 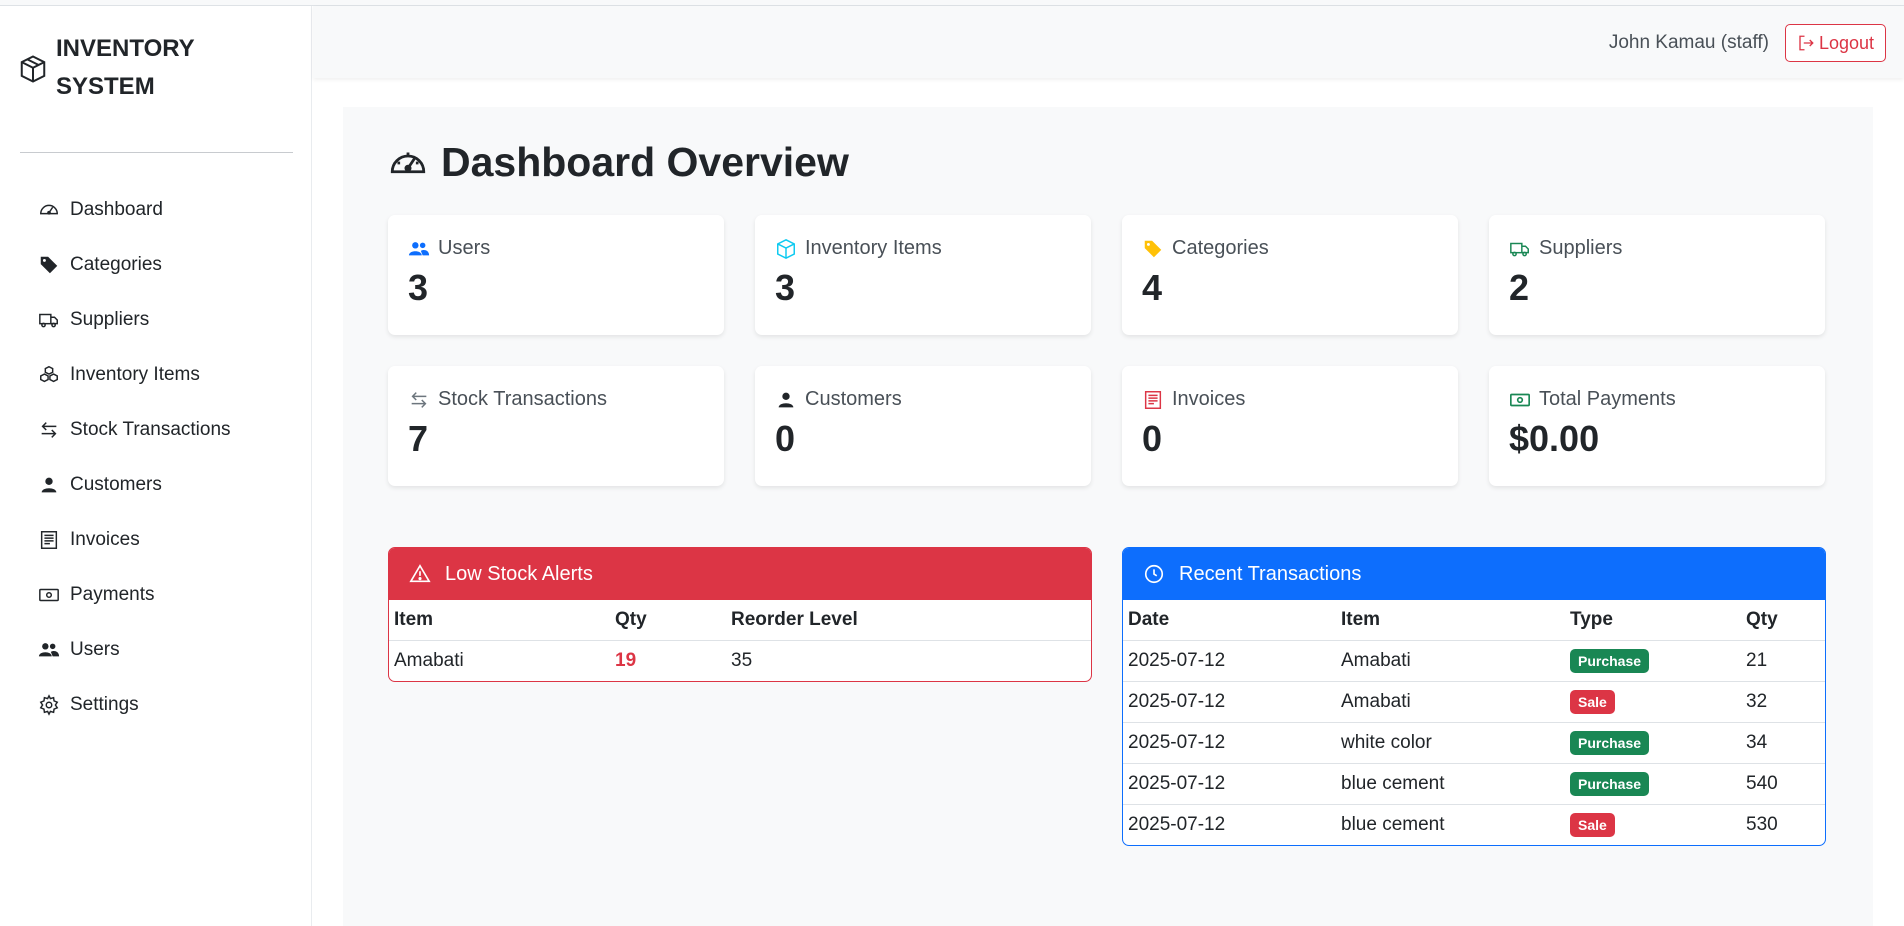 I want to click on warning-icon, so click(x=420, y=573).